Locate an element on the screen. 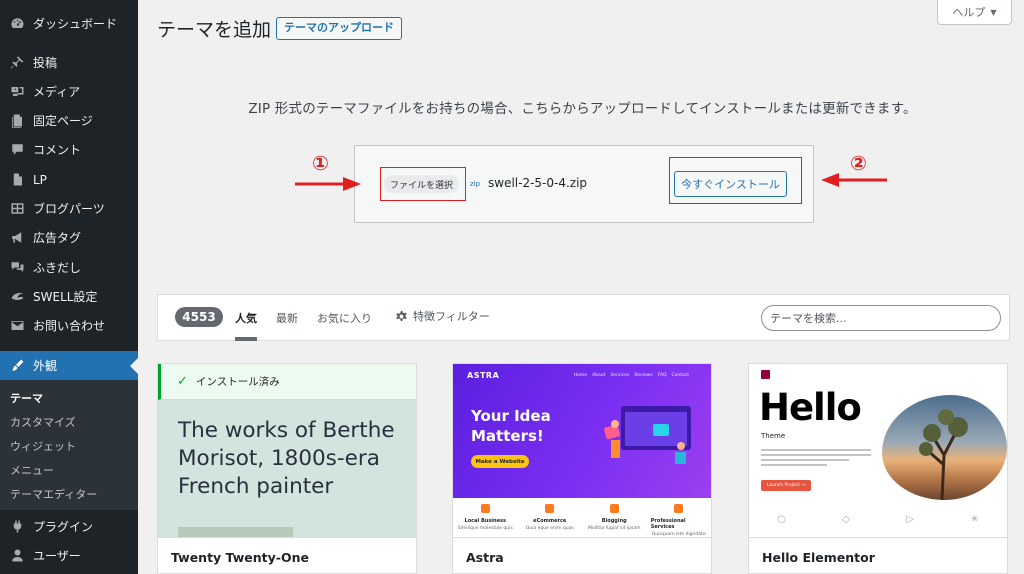 The width and height of the screenshot is (1024, 574). sidebar-item-label: お問い合わせ is located at coordinates (69, 326).